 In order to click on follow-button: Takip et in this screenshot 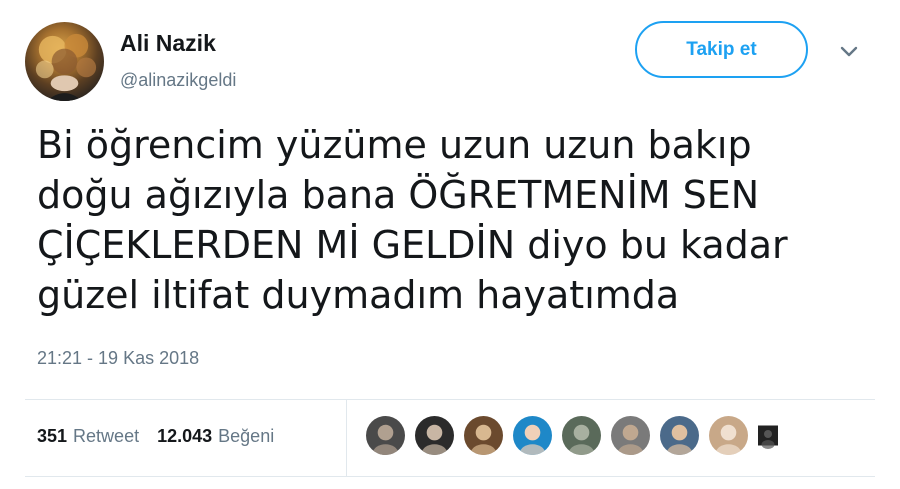, I will do `click(721, 49)`.